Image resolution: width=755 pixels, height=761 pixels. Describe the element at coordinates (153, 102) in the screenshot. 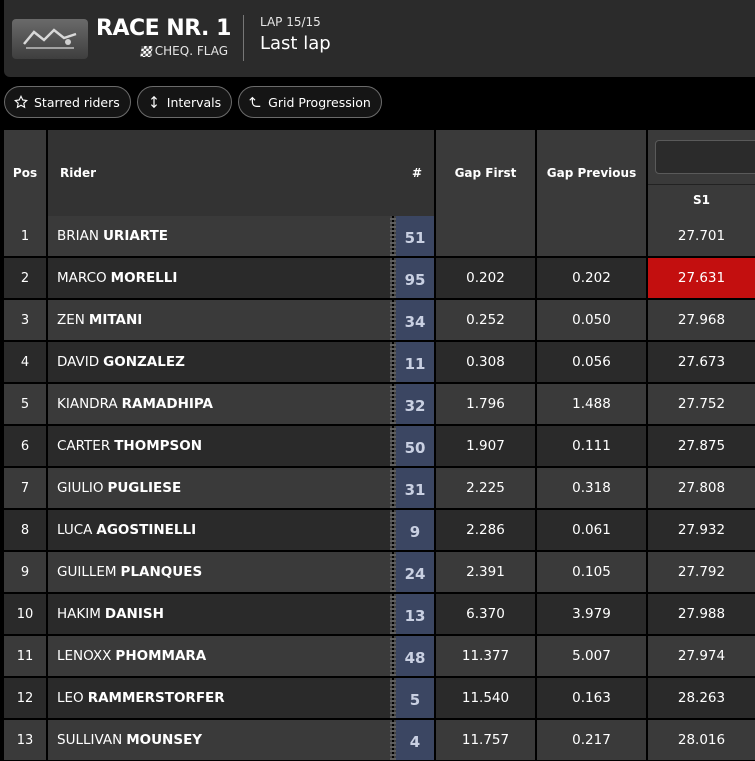

I see `up-down-arrow-icon` at that location.